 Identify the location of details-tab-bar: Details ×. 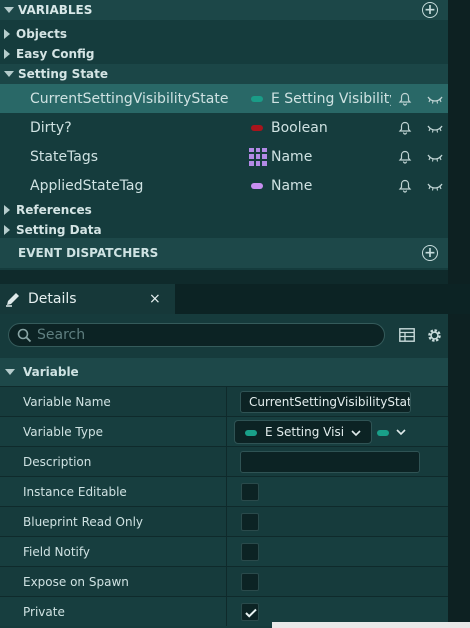
(235, 299).